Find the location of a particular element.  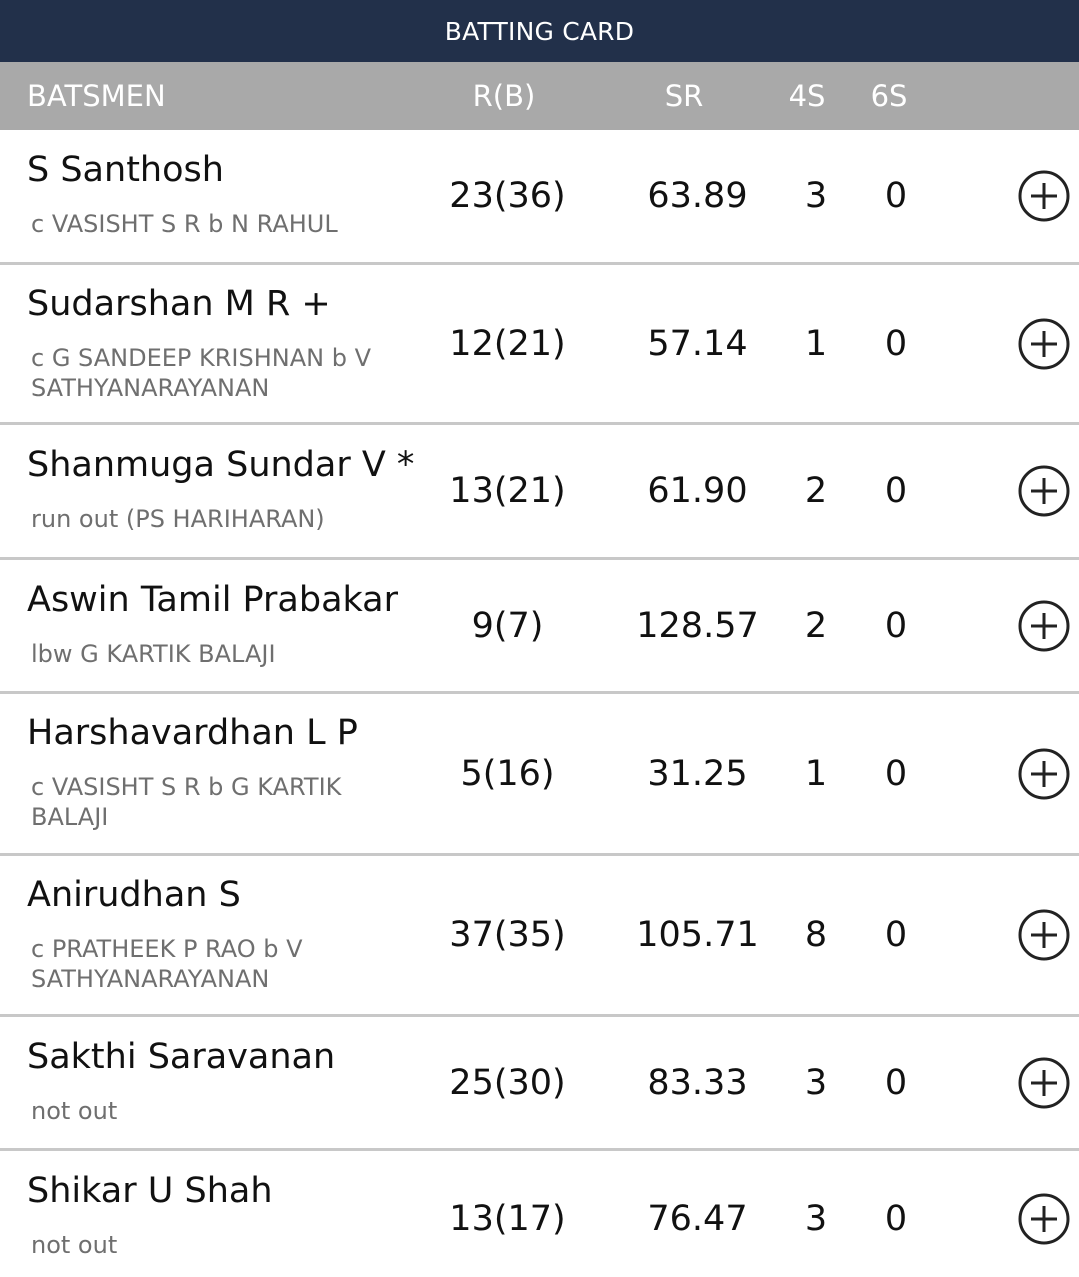

header-runs-balls: R(B) is located at coordinates (504, 96).